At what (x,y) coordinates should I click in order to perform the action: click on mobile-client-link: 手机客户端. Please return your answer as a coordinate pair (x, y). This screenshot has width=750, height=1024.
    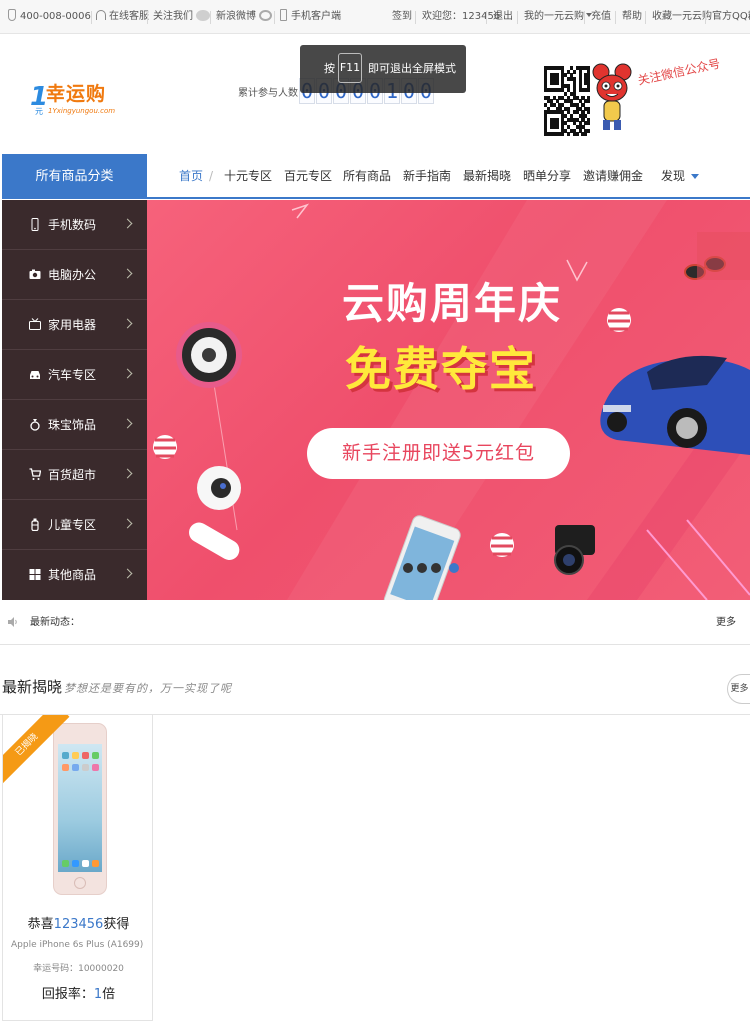
    Looking at the image, I should click on (310, 17).